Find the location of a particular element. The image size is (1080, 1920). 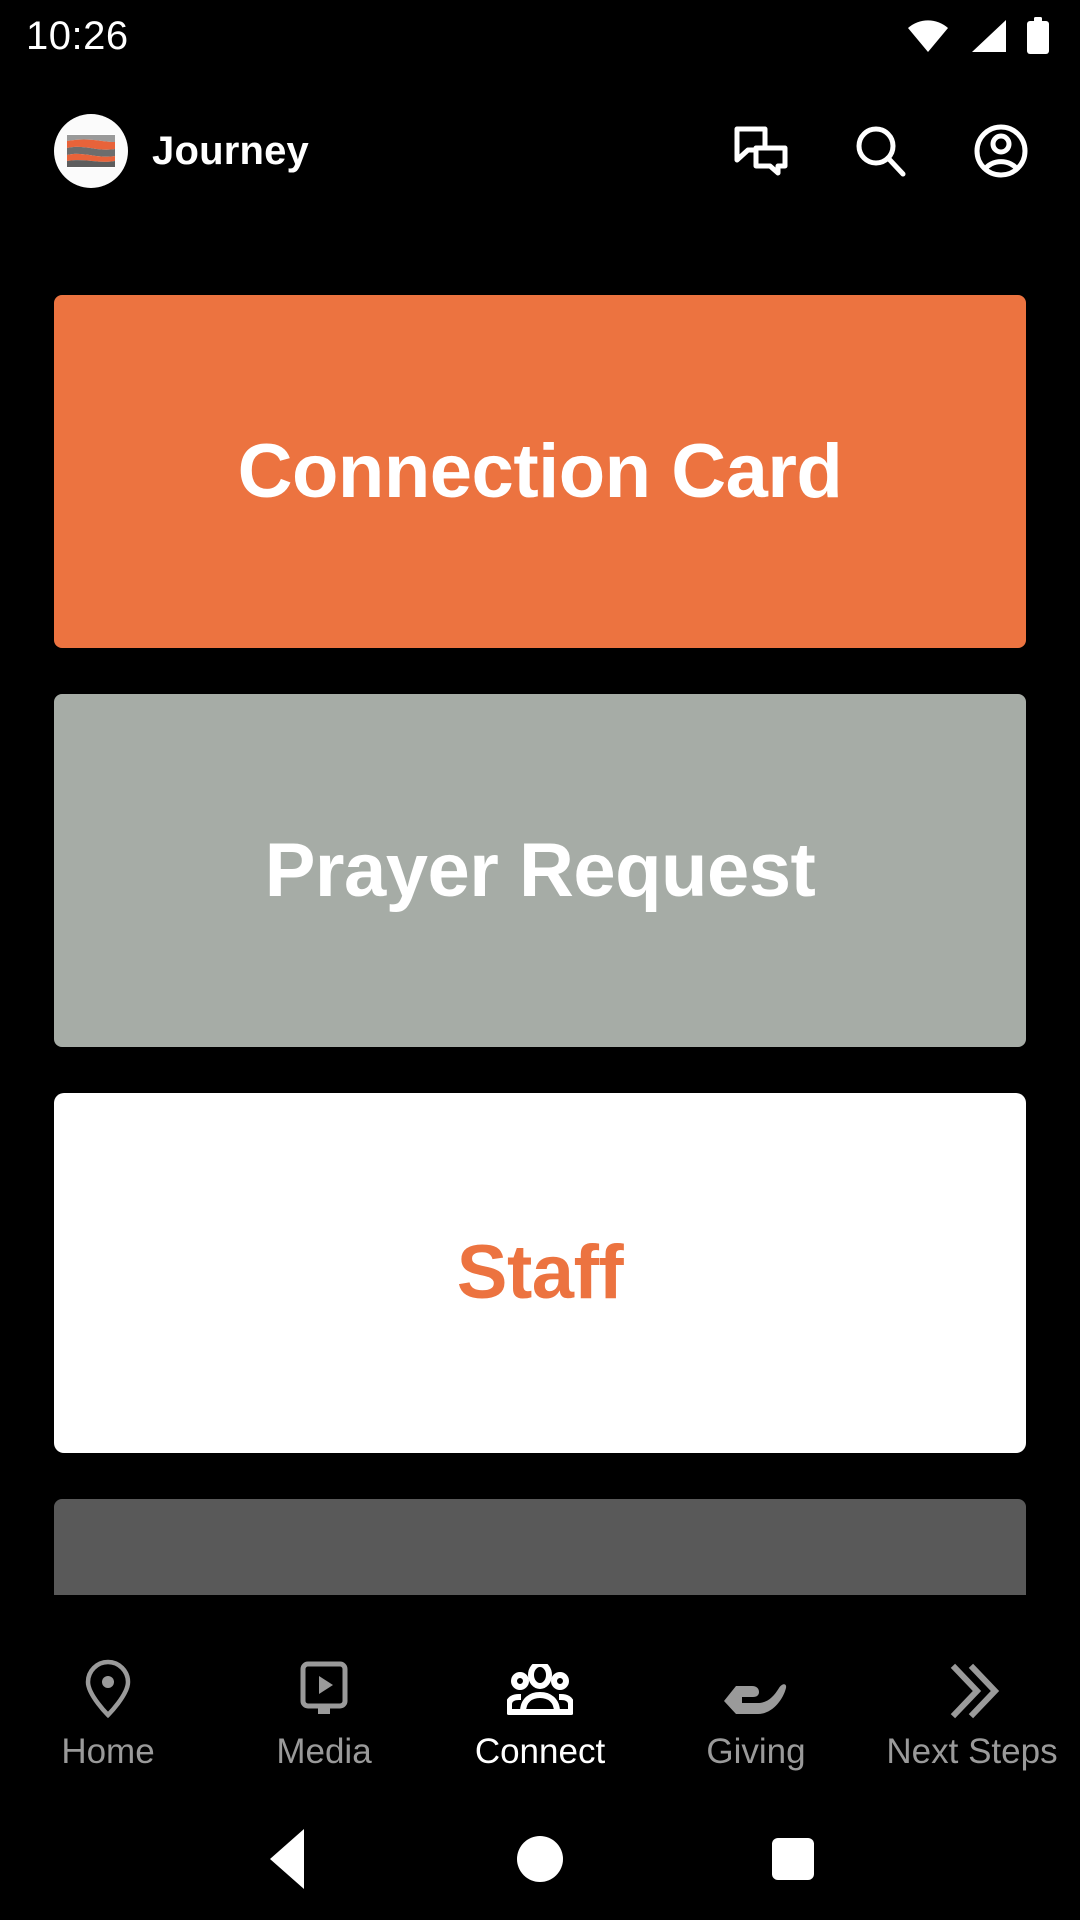

tab-media: Media is located at coordinates (324, 1713).